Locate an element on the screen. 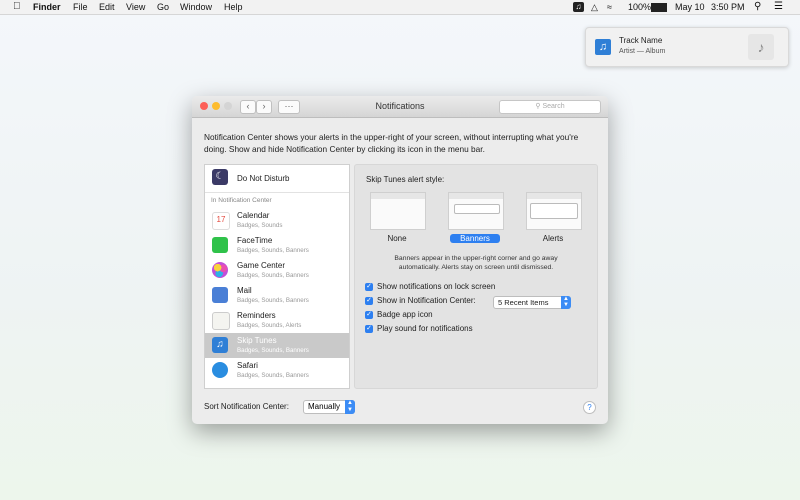 This screenshot has height=500, width=800. do-not-disturb-item: ☾ Do Not Disturb is located at coordinates (277, 179).